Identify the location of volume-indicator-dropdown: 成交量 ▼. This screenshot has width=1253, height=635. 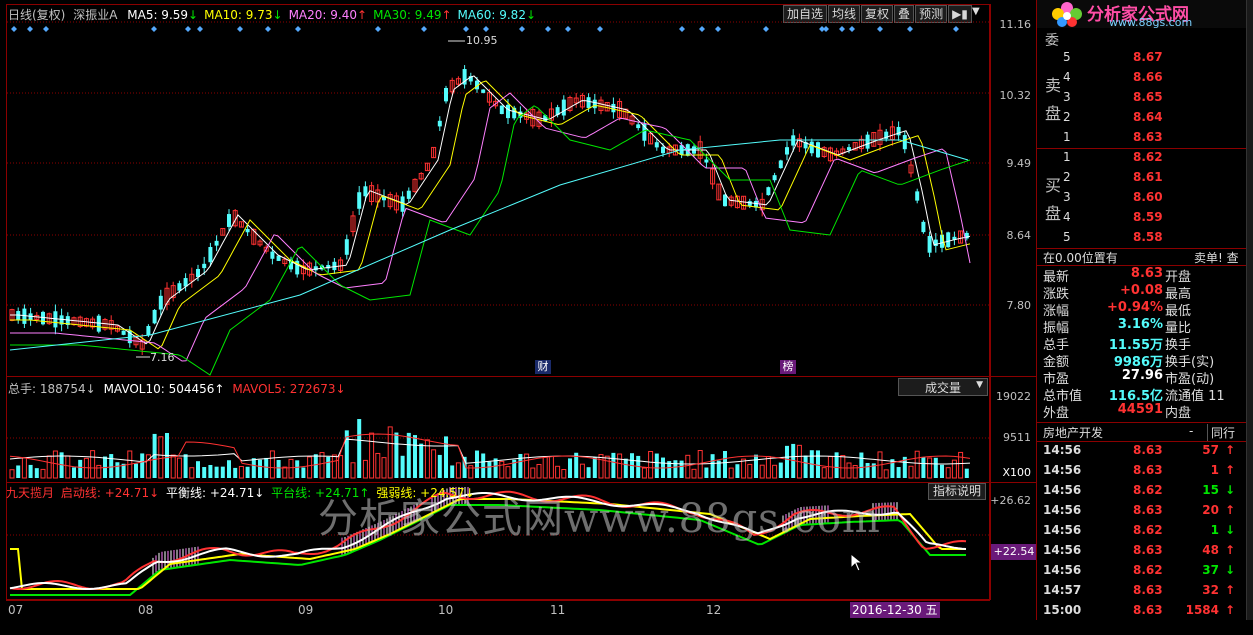
(943, 387).